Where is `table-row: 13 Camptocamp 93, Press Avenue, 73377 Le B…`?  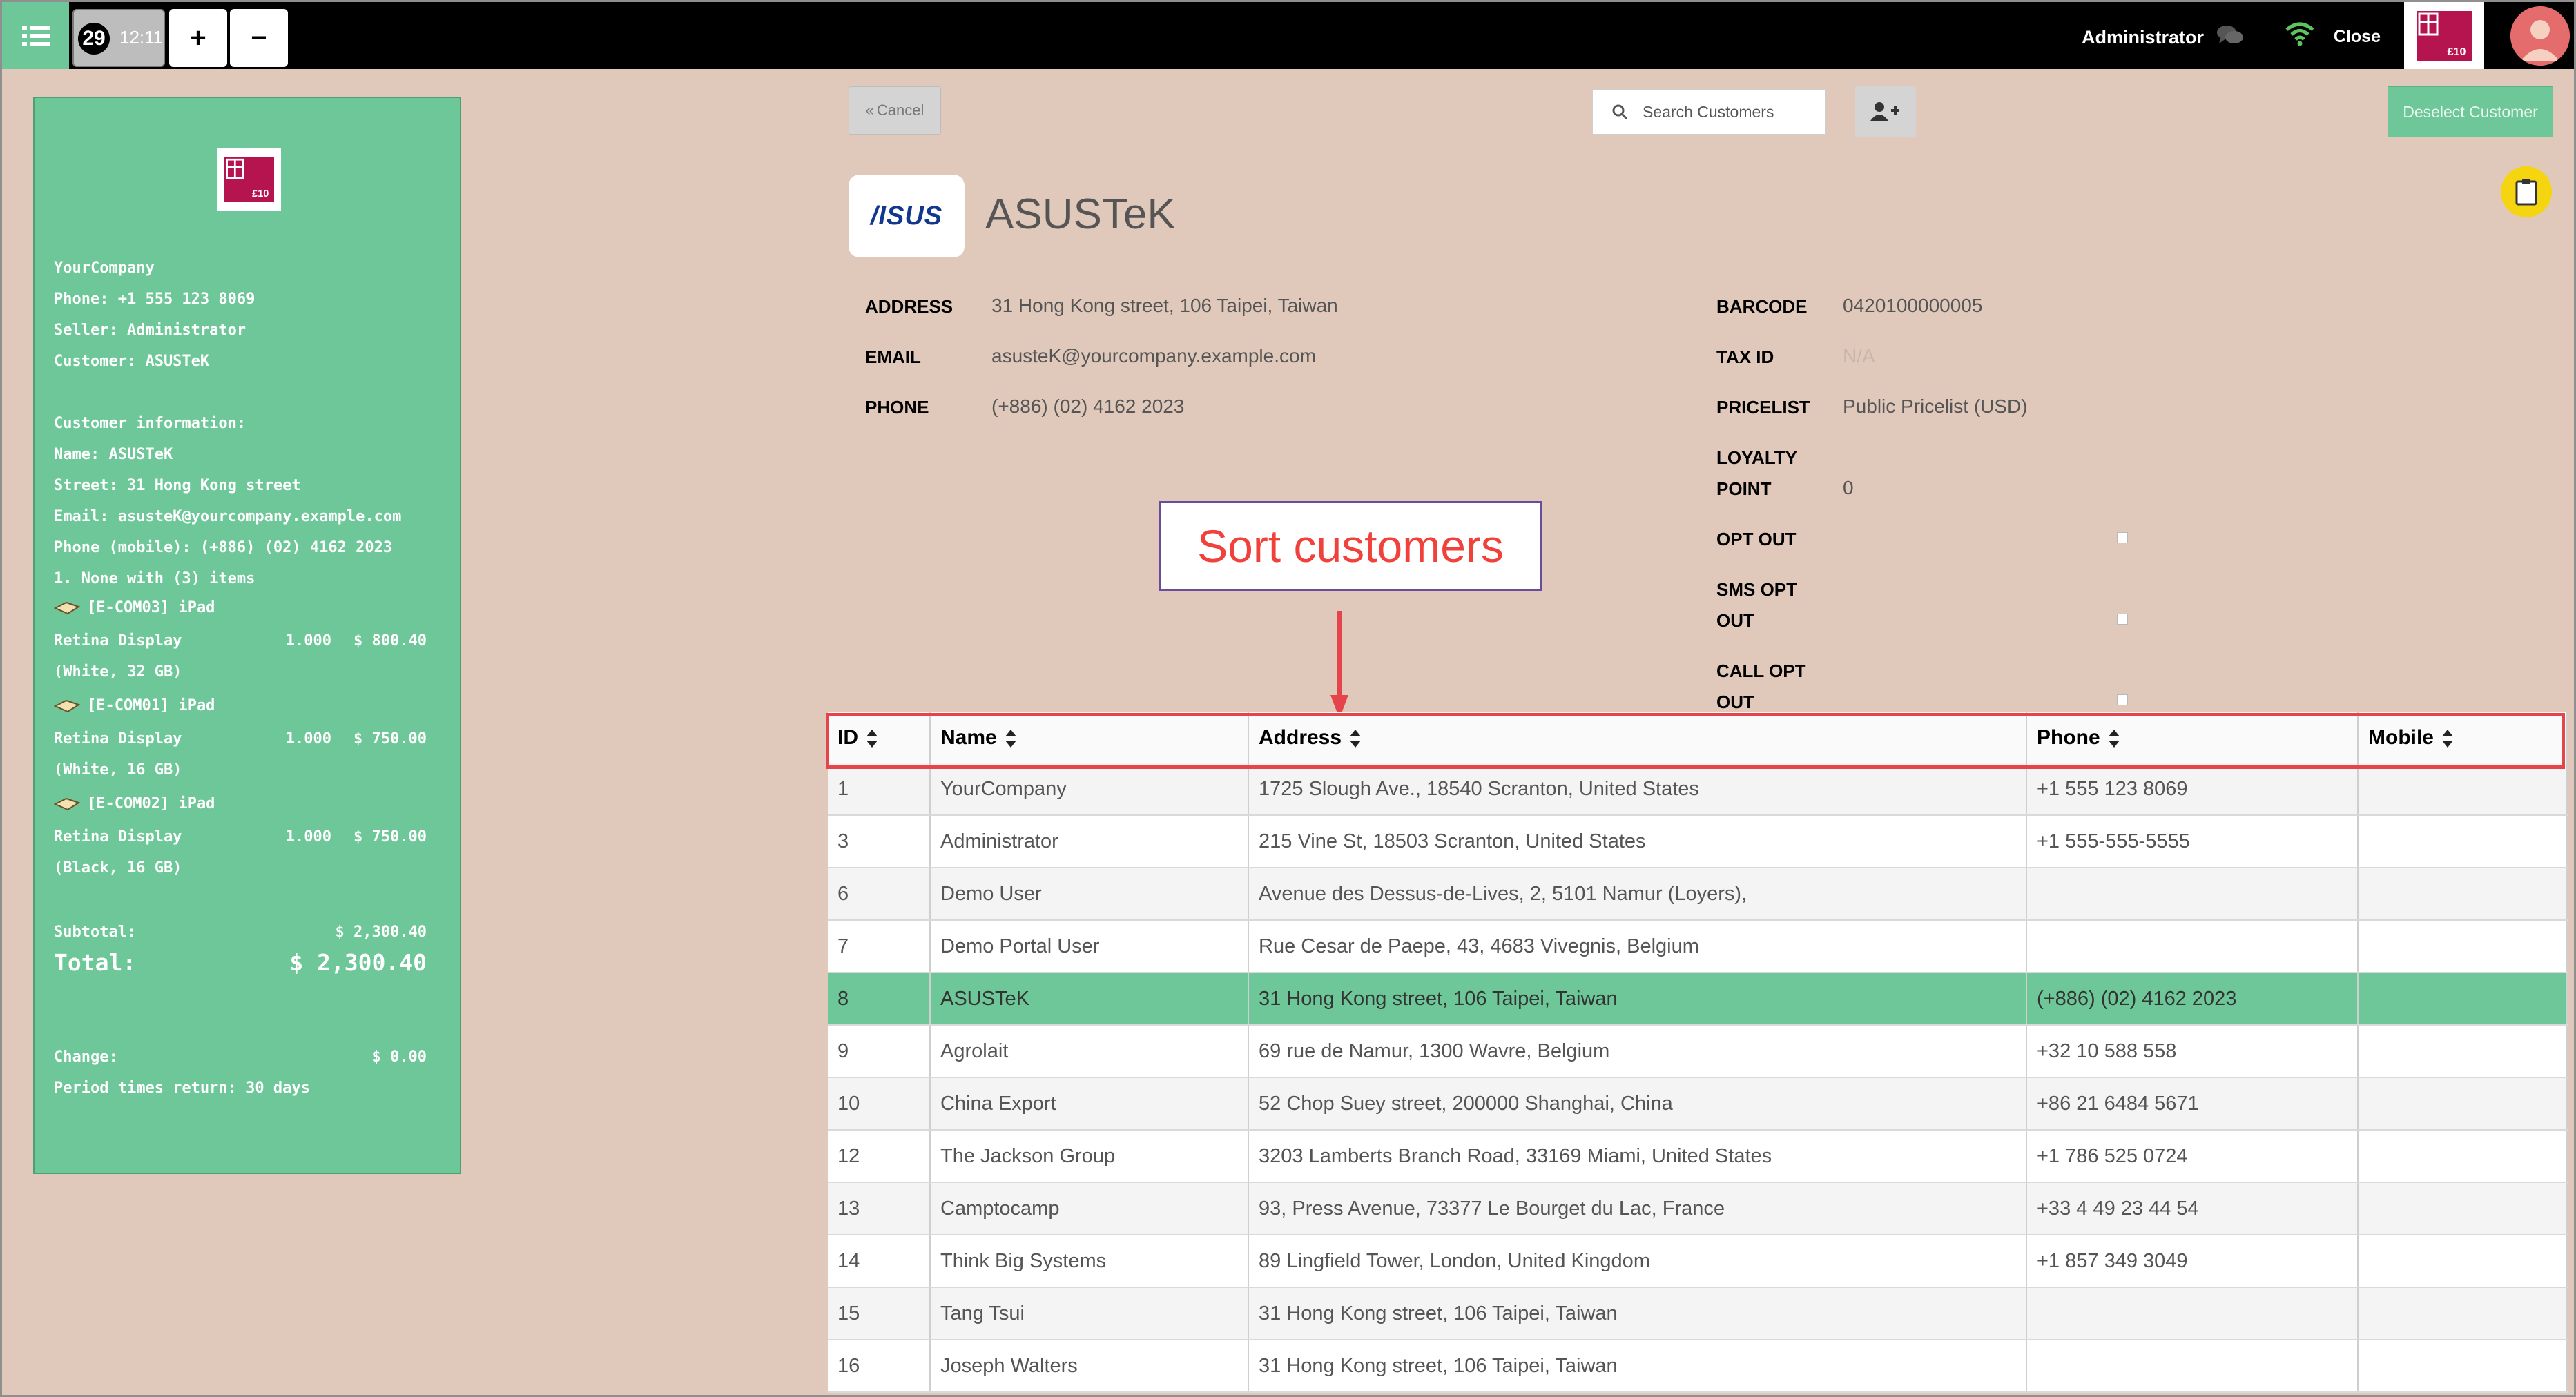 table-row: 13 Camptocamp 93, Press Avenue, 73377 Le B… is located at coordinates (1698, 1208).